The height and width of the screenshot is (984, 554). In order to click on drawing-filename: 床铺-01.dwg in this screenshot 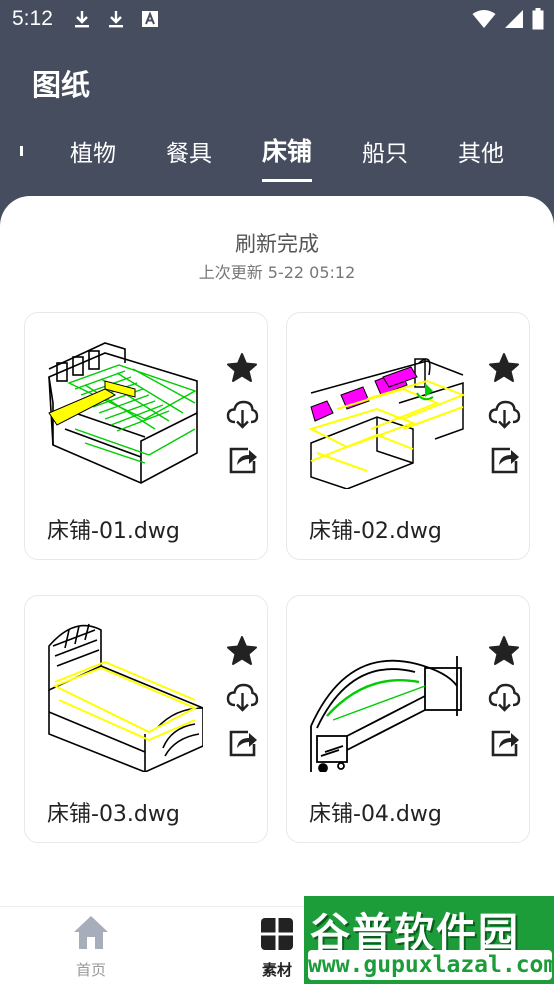, I will do `click(113, 531)`.